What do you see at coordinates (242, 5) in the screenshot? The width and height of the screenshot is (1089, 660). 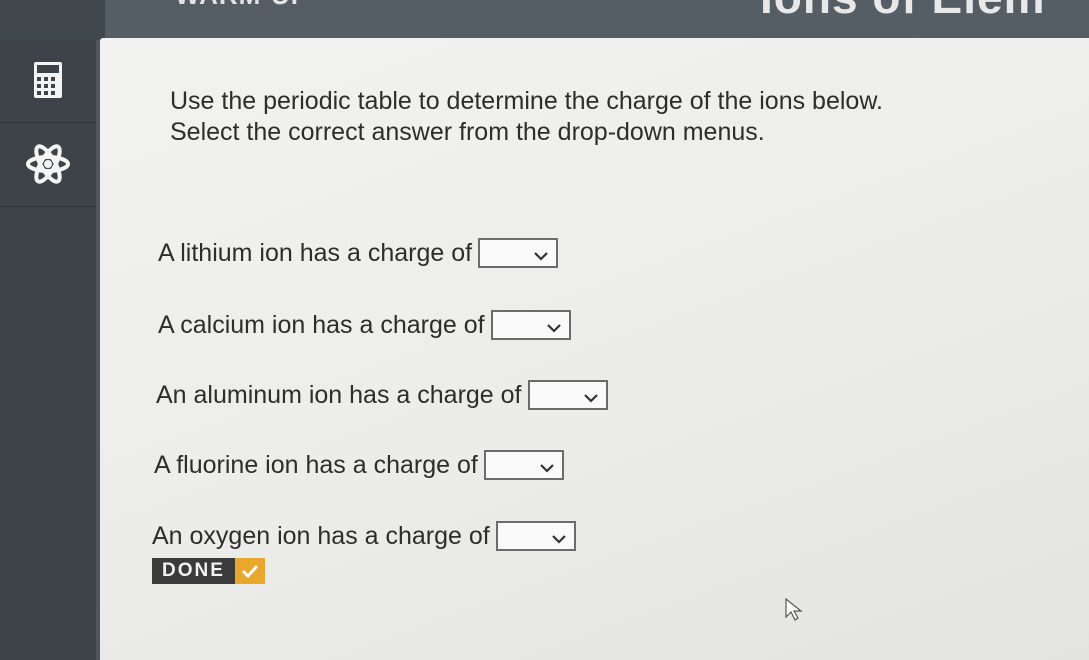 I see `section-label: WARM-UP` at bounding box center [242, 5].